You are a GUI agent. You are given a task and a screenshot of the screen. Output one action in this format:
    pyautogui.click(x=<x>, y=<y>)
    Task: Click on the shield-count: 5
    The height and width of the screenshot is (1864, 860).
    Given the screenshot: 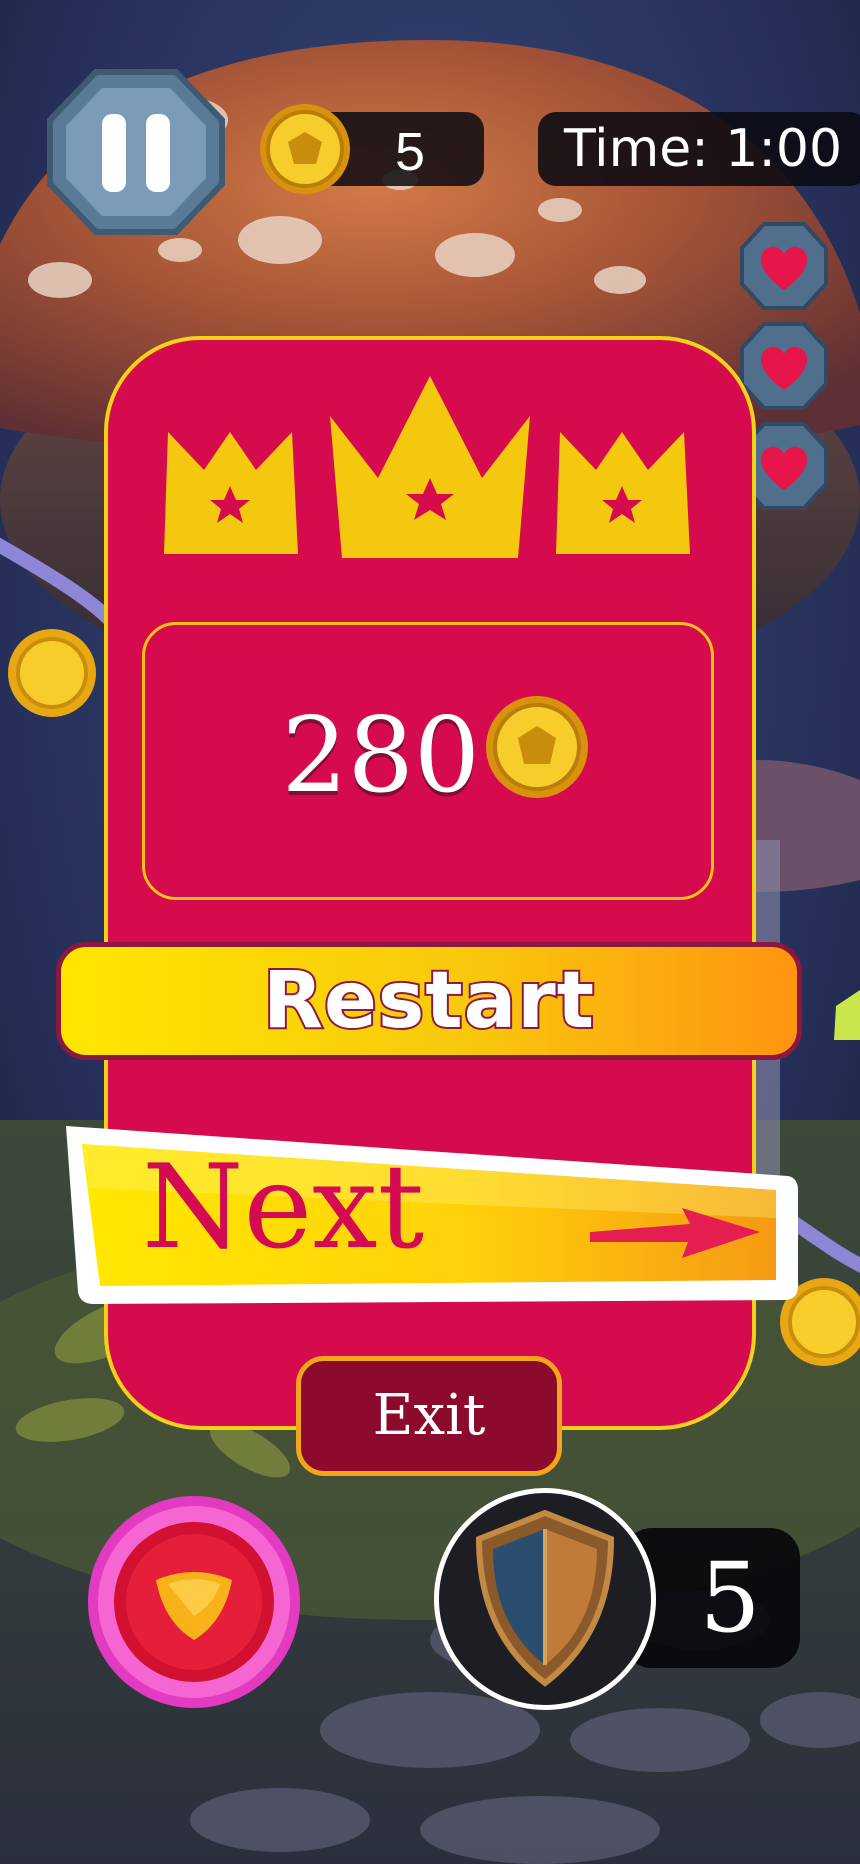 What is the action you would take?
    pyautogui.click(x=730, y=1598)
    